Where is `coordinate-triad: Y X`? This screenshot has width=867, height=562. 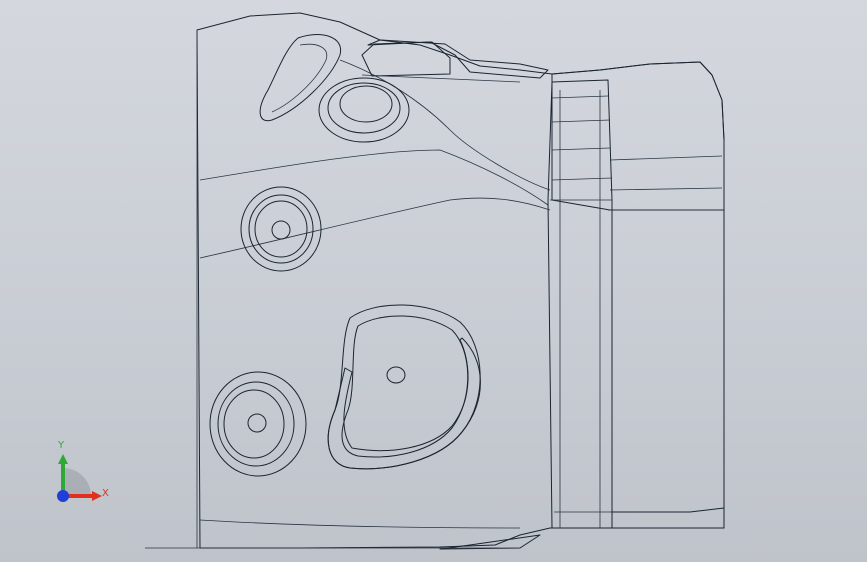
coordinate-triad: Y X is located at coordinates (83, 475).